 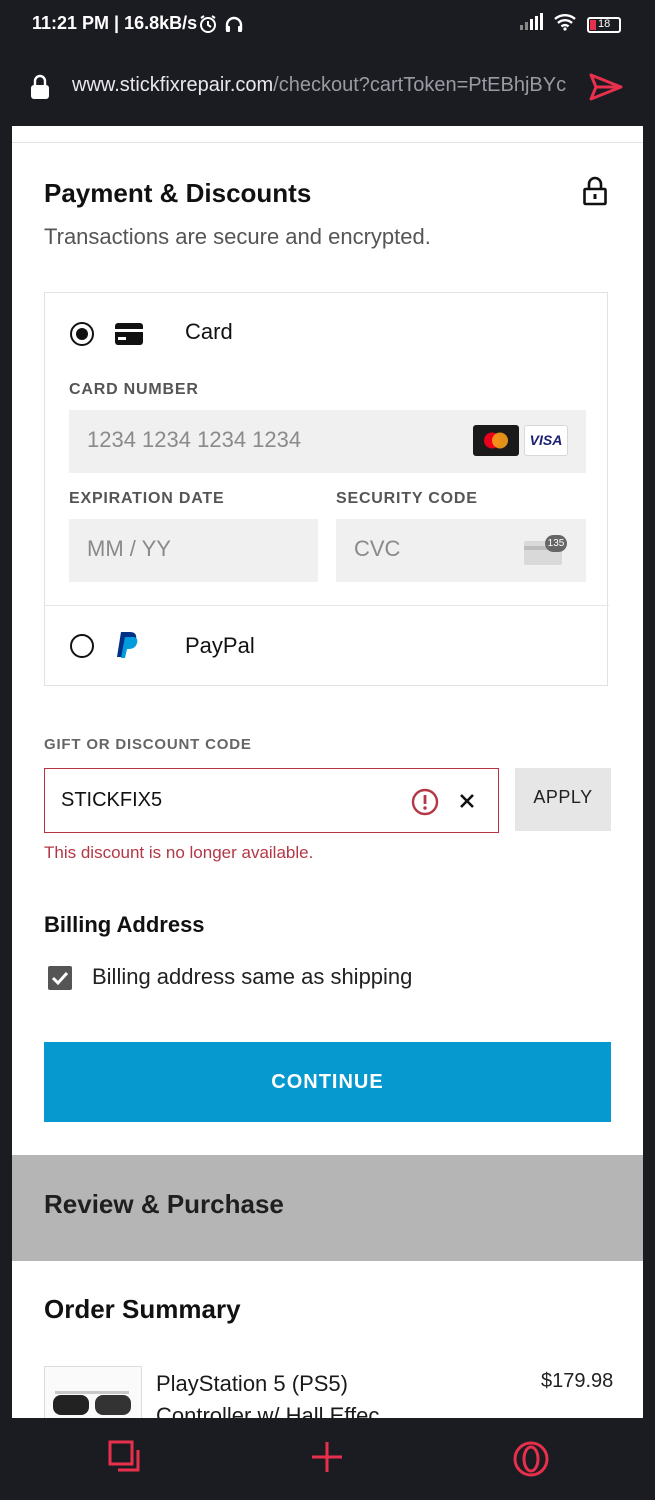 I want to click on card-option-label: Card, so click(x=209, y=332).